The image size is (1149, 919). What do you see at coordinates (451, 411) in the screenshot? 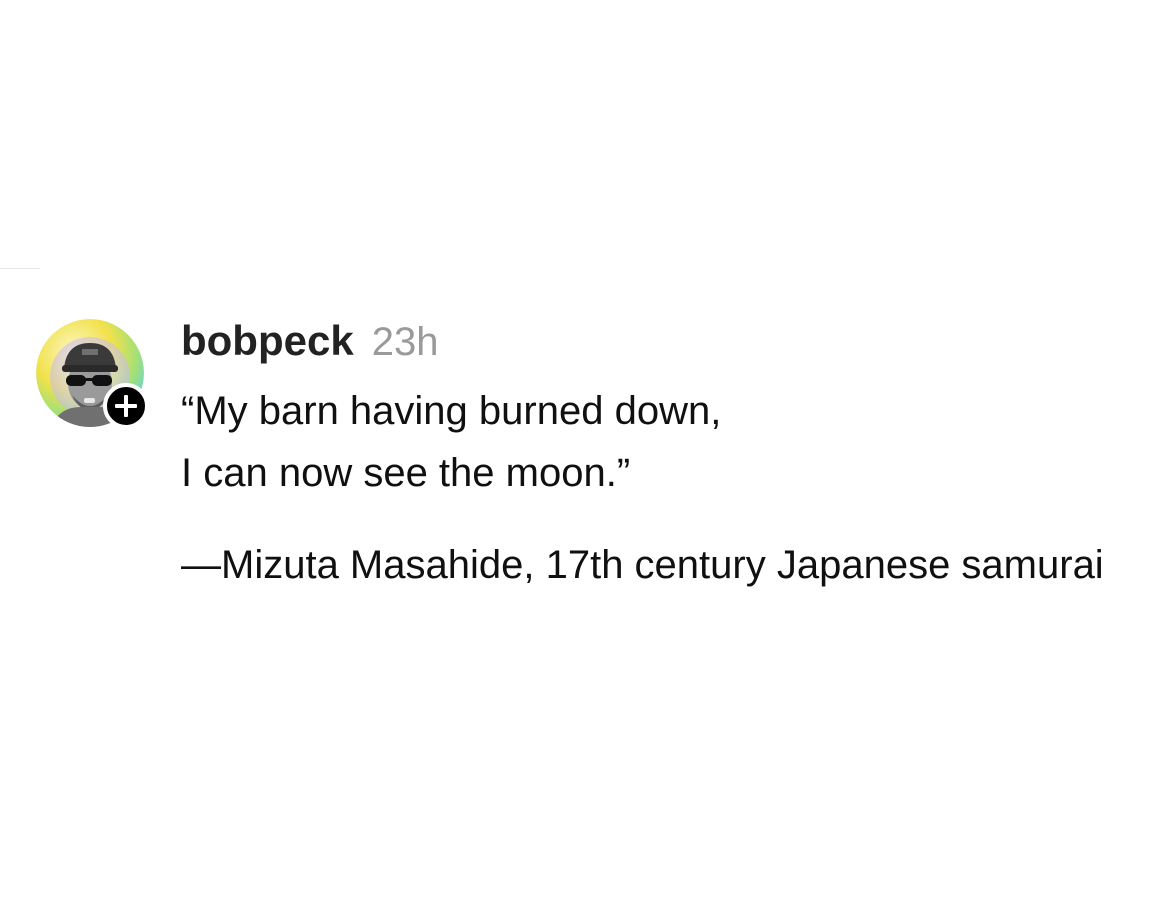
I see `quote-line-1: “My barn having burned down,` at bounding box center [451, 411].